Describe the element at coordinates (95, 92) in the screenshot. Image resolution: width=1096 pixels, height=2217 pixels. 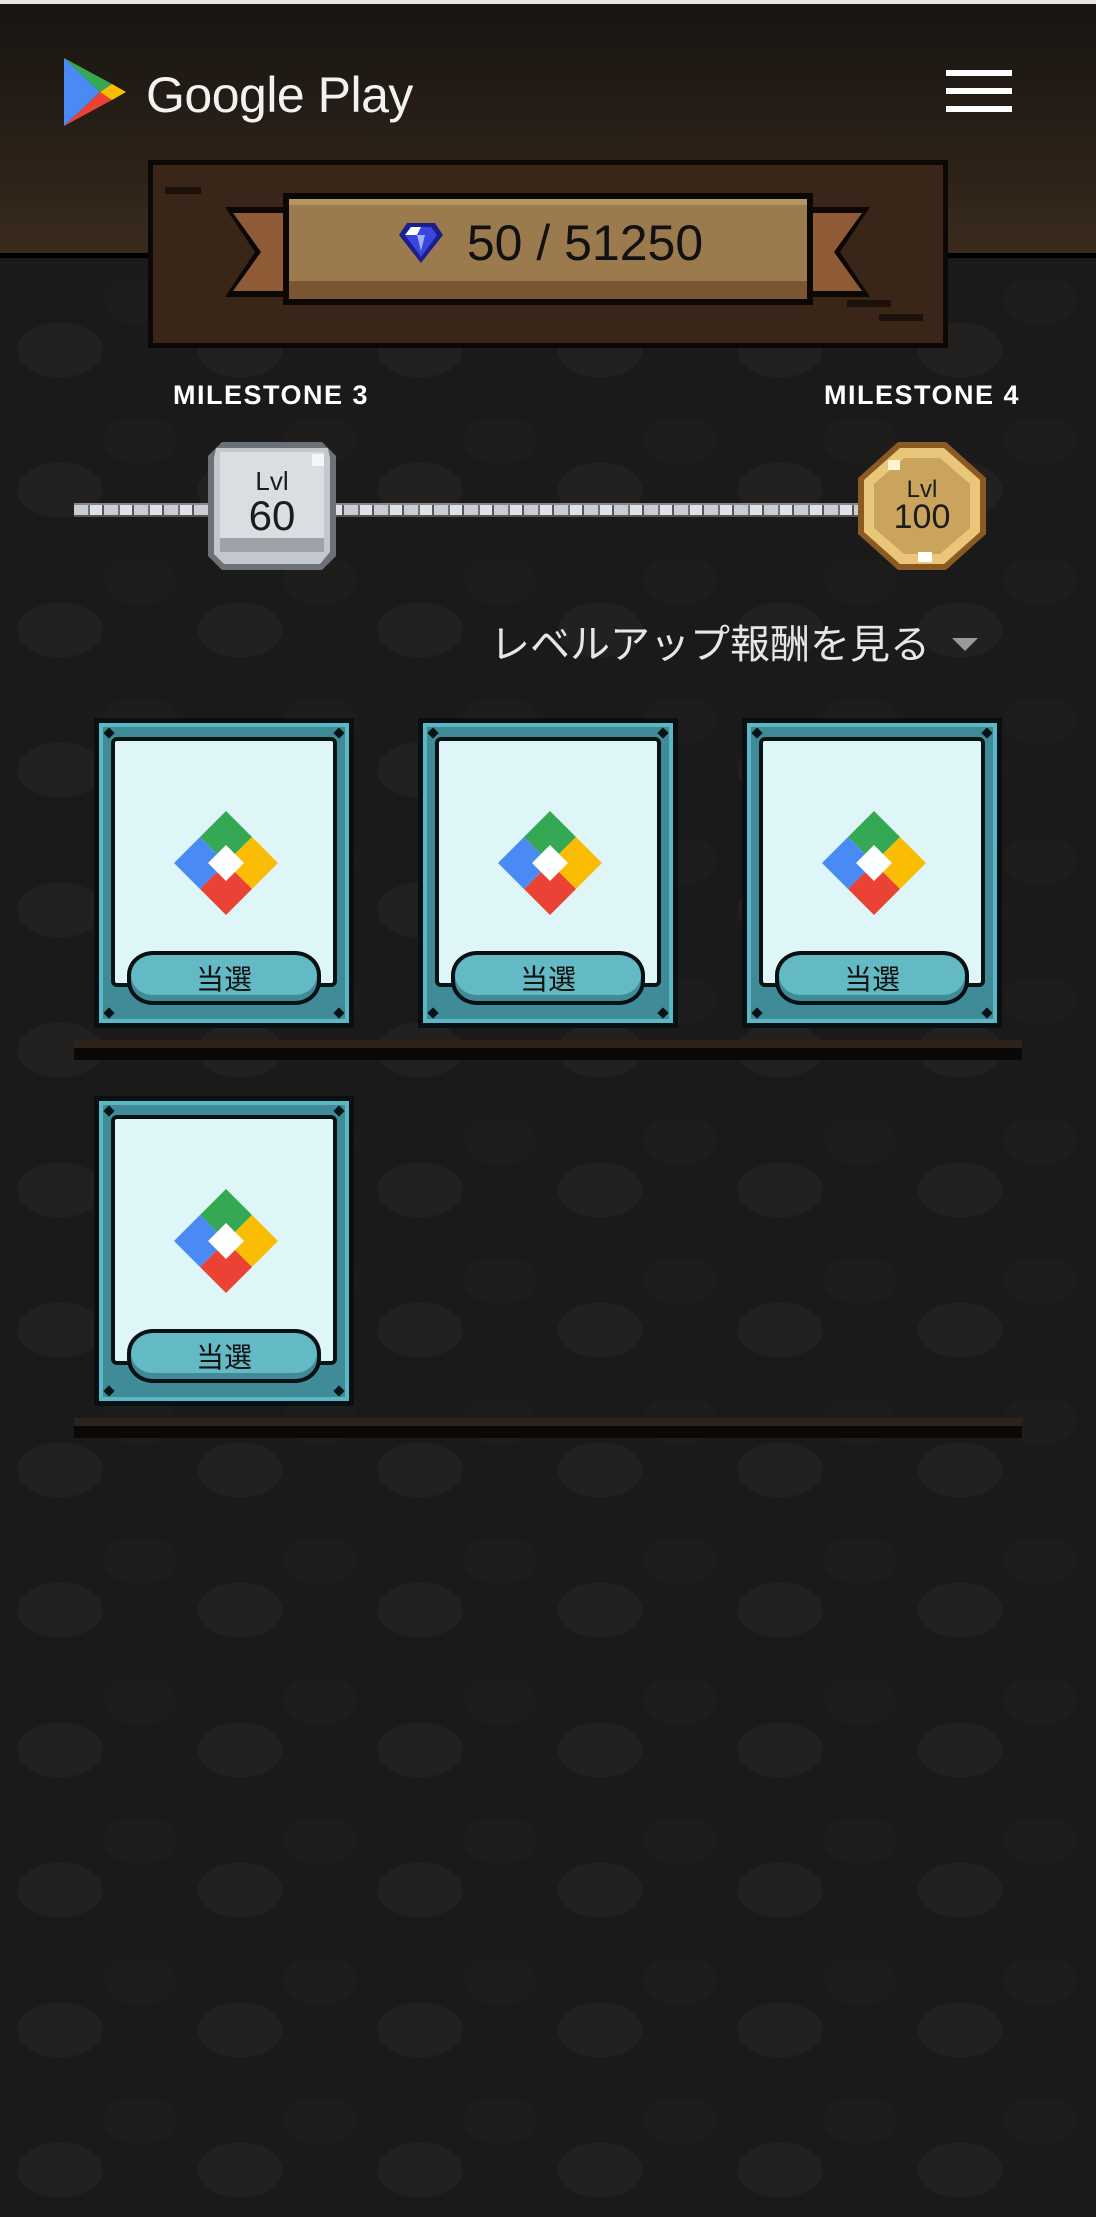
I see `google-play-logo-icon` at that location.